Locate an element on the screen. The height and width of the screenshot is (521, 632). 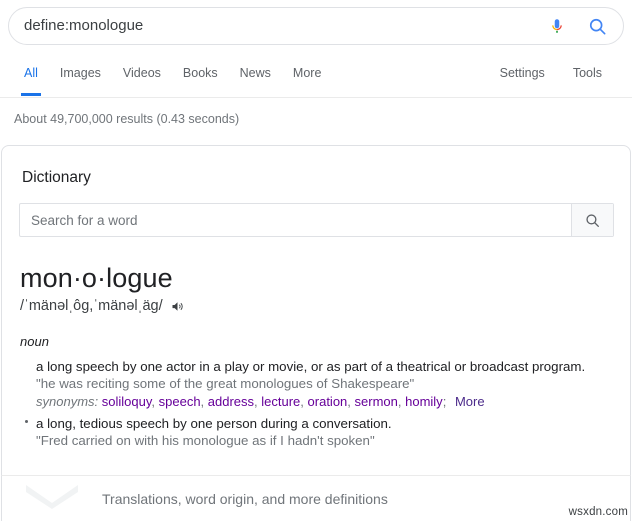
bullet-icon is located at coordinates (26, 421).